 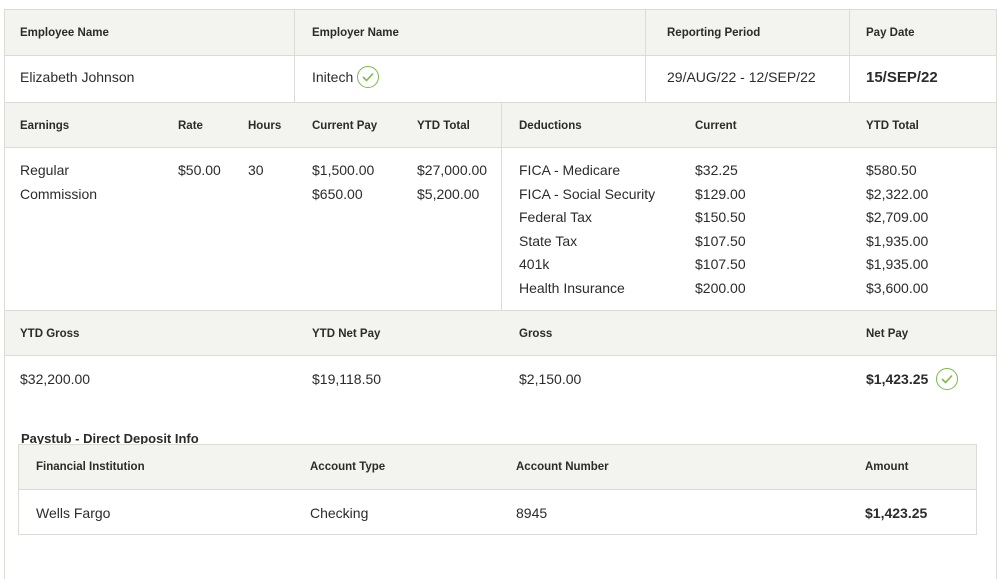 I want to click on earnings-current-column: $1,500.00 $650.00, so click(x=343, y=182).